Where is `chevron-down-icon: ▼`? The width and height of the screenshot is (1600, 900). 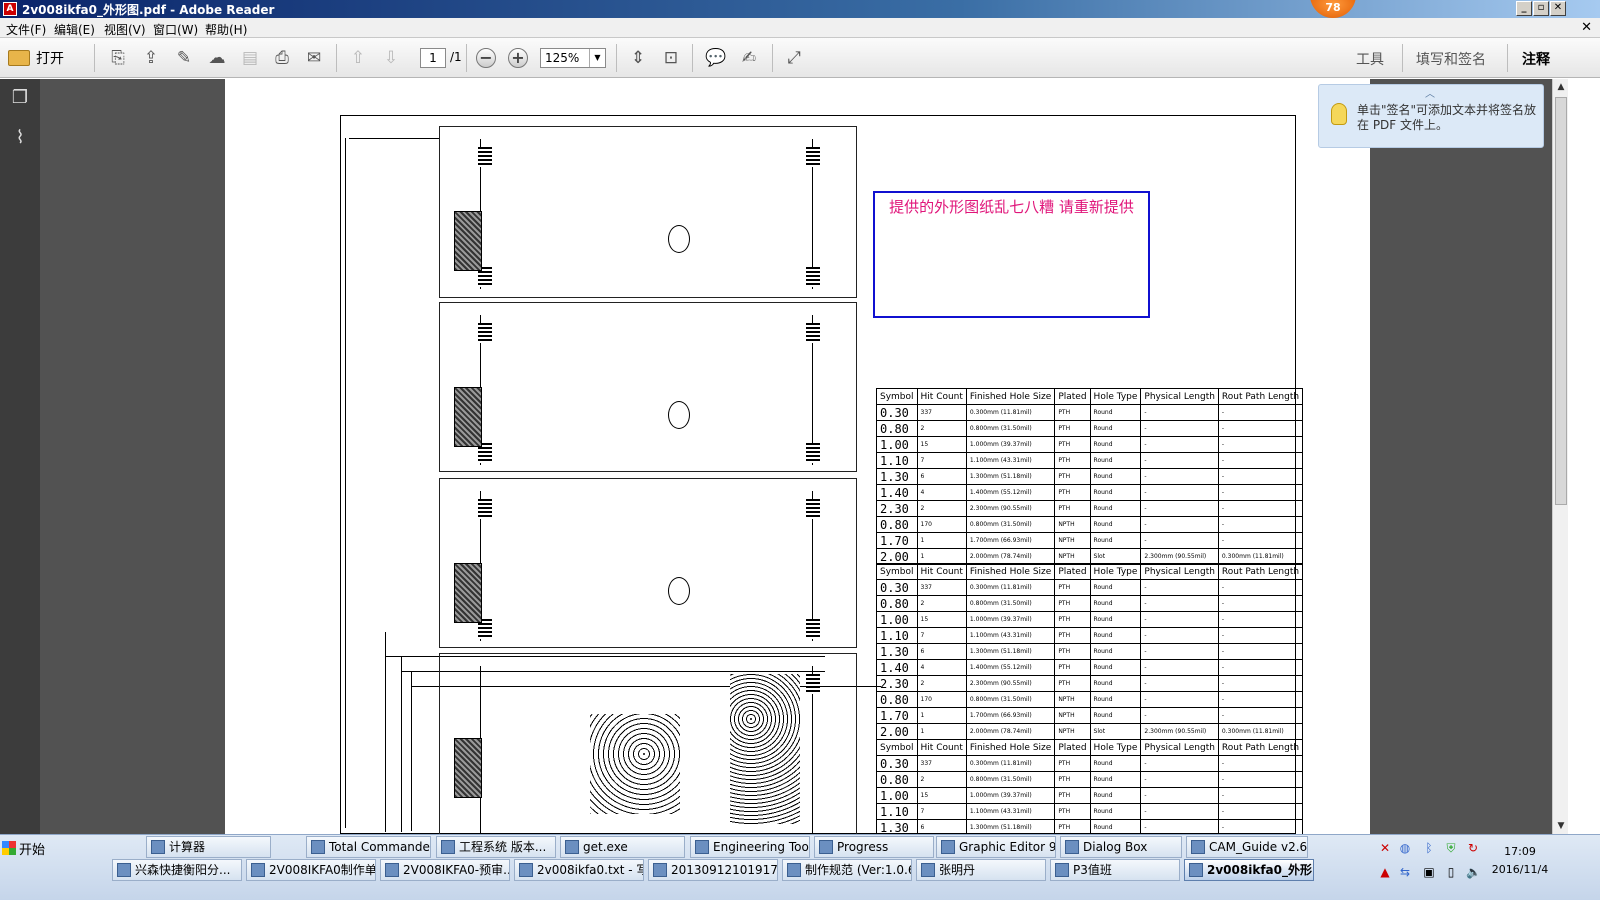 chevron-down-icon: ▼ is located at coordinates (597, 58).